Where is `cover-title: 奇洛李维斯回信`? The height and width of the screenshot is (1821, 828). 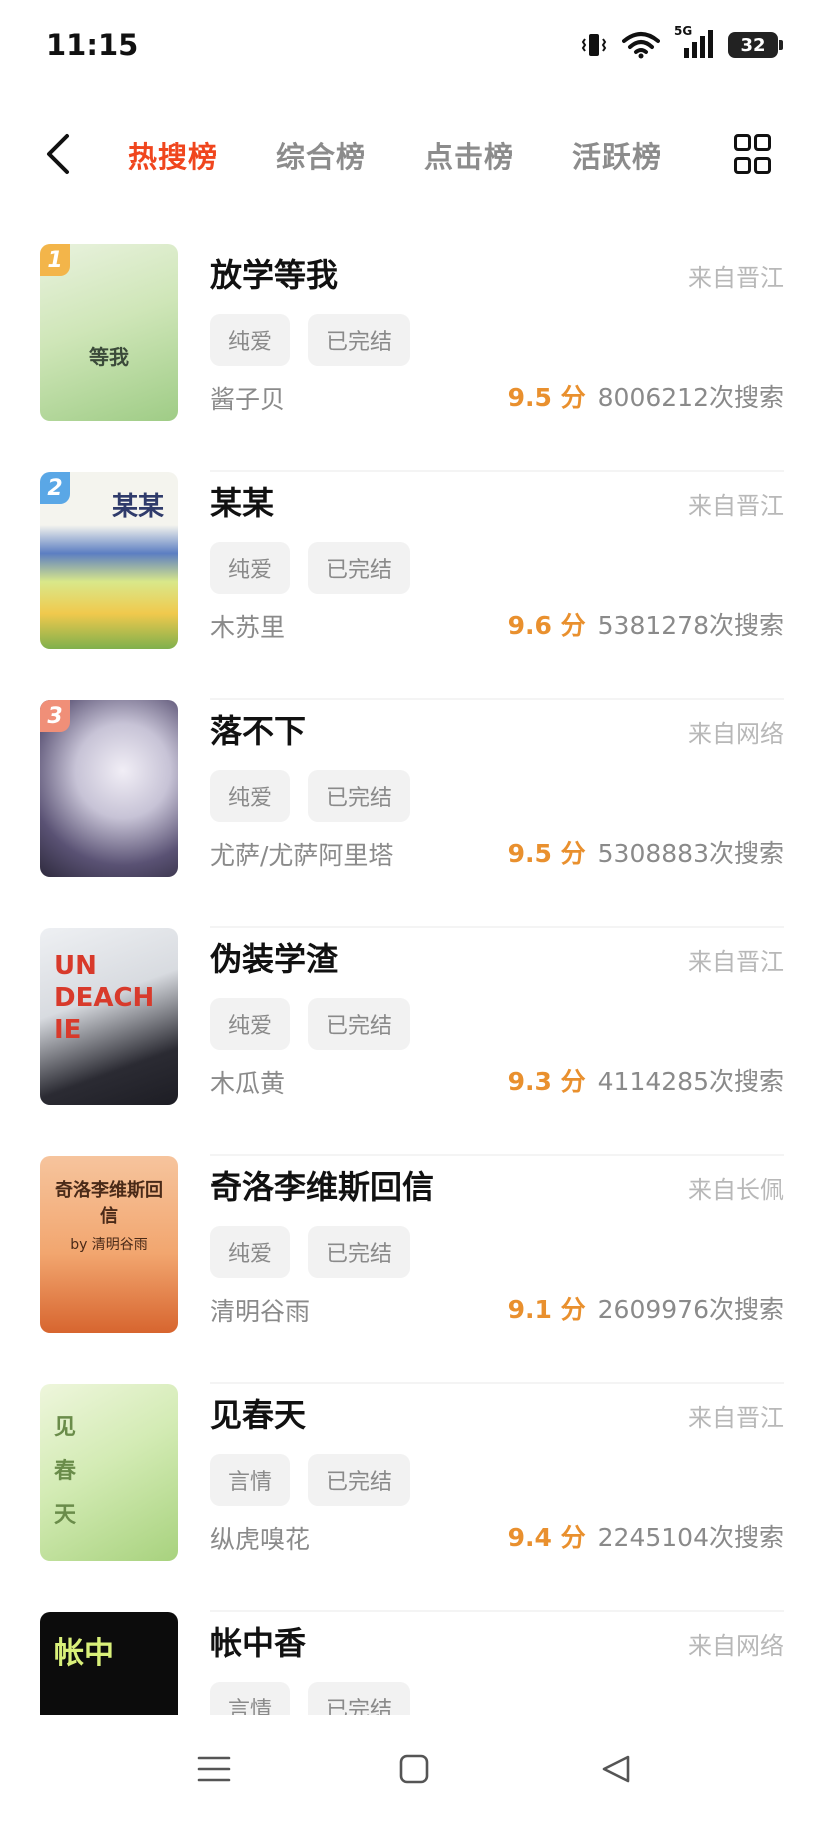 cover-title: 奇洛李维斯回信 is located at coordinates (109, 1203).